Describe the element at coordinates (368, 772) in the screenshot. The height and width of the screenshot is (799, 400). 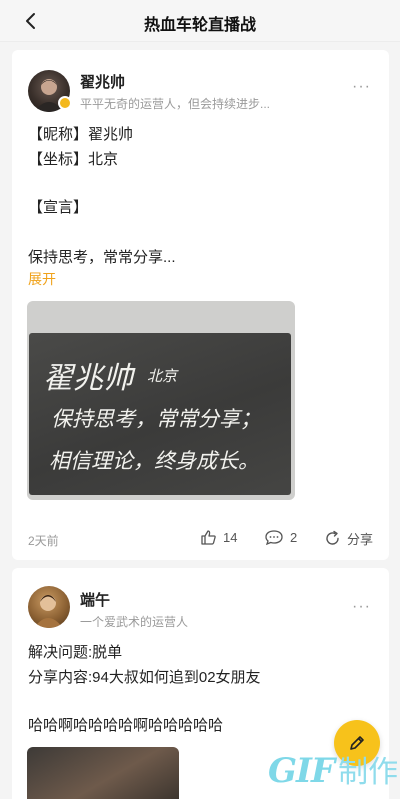
I see `watermark-text: 制作` at that location.